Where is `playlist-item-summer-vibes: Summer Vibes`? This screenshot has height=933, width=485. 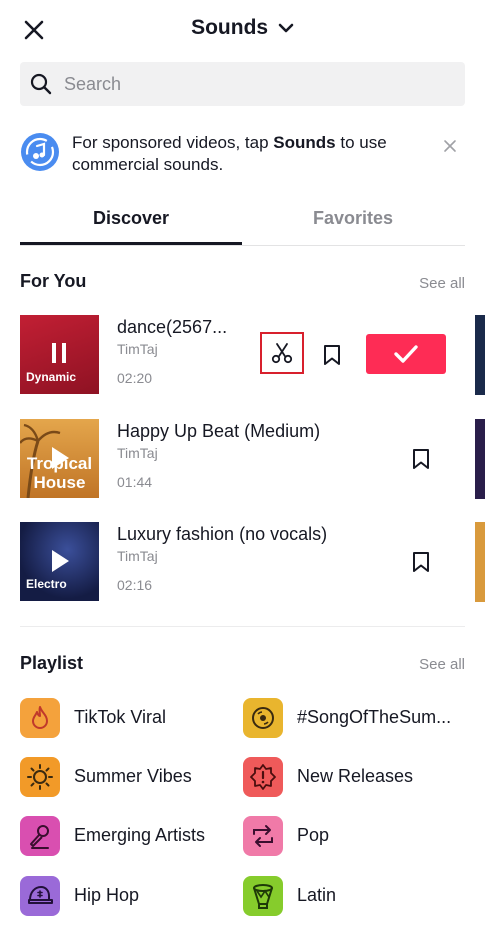 playlist-item-summer-vibes: Summer Vibes is located at coordinates (130, 778).